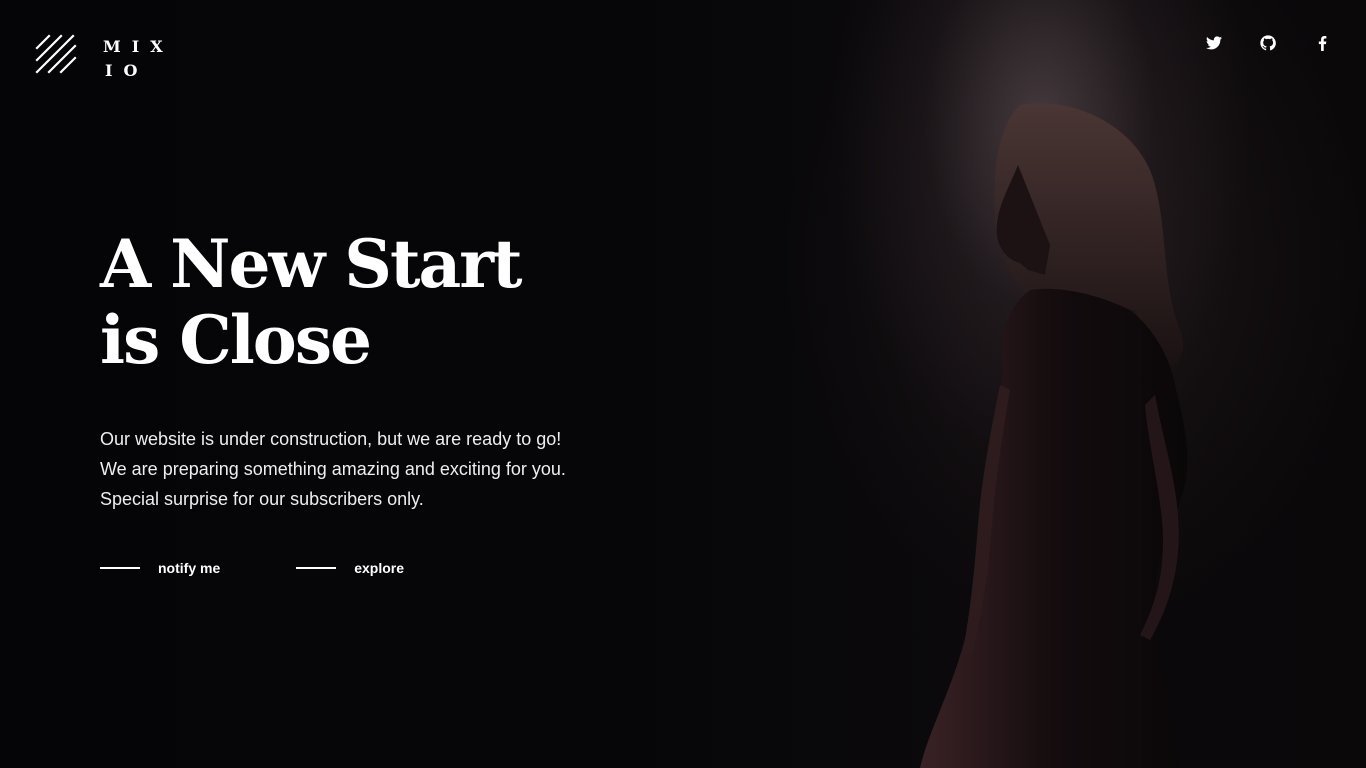 This screenshot has height=768, width=1366. I want to click on notify-me-button: notify me, so click(160, 568).